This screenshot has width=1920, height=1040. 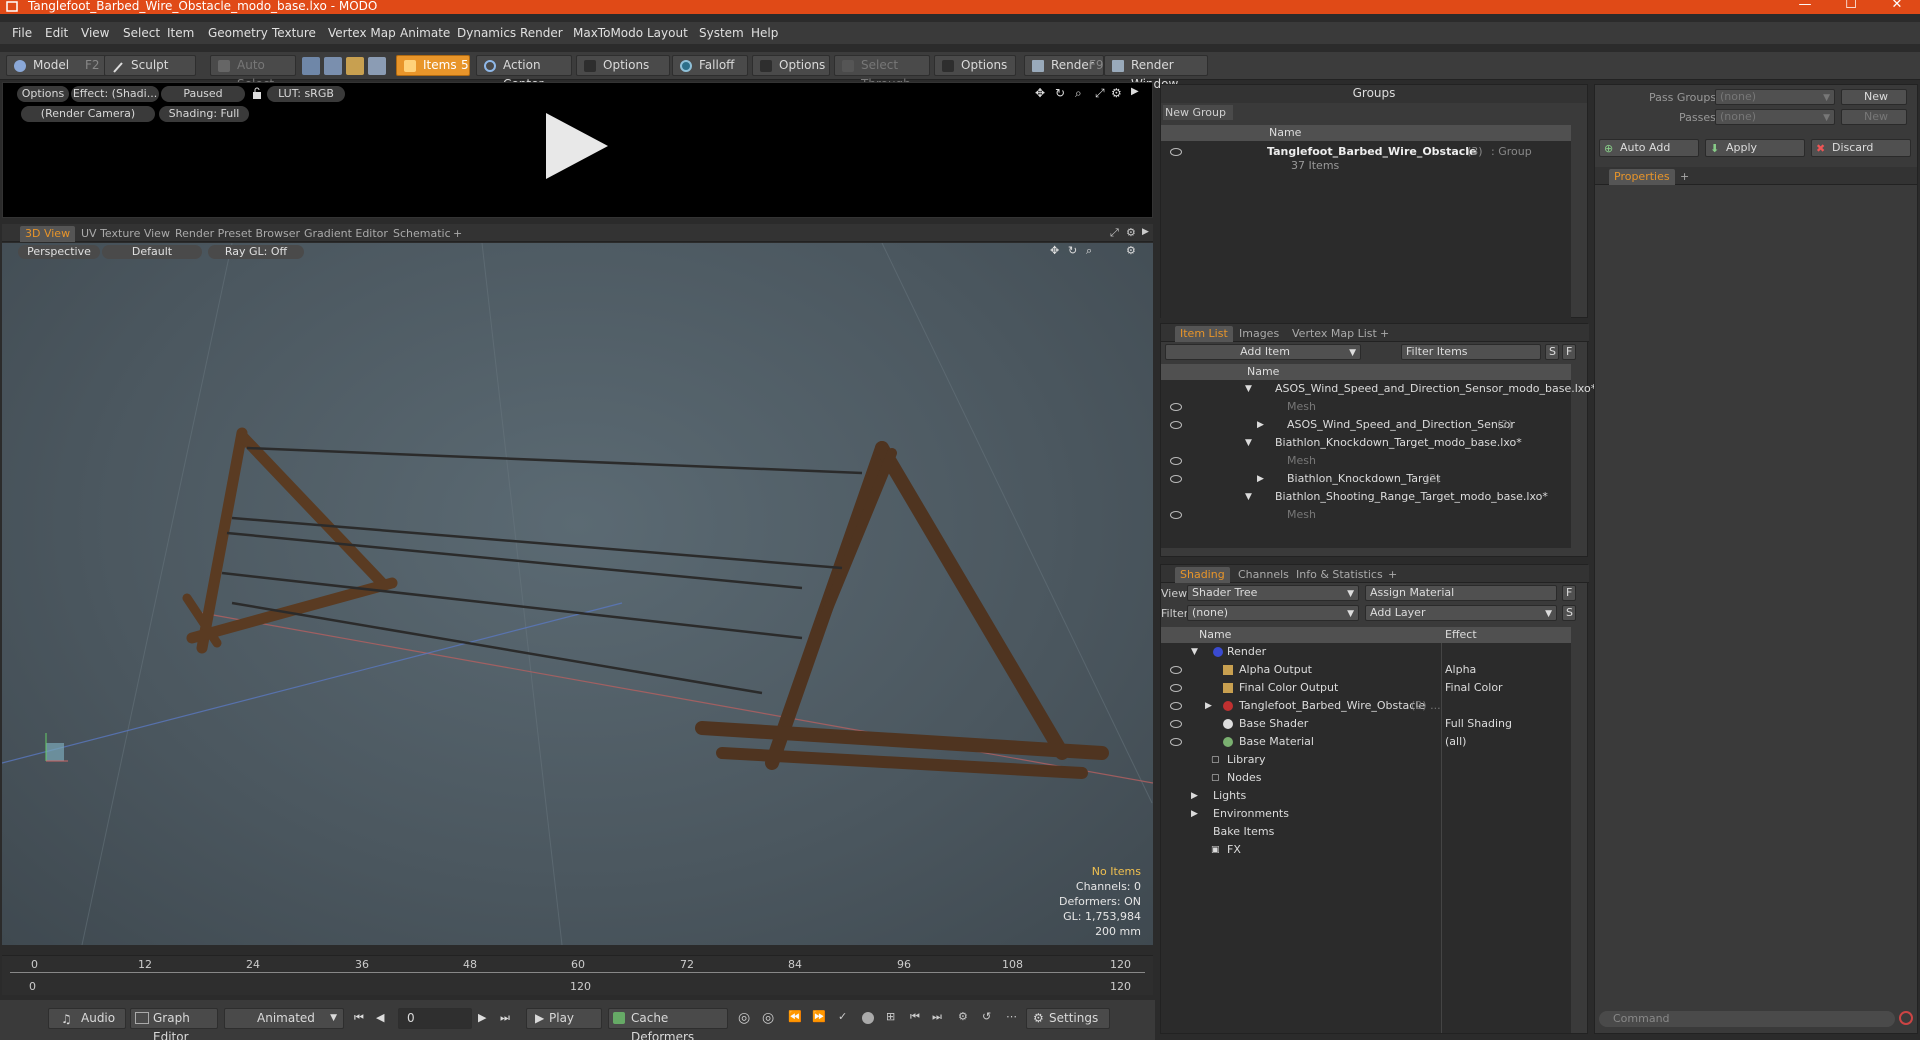 What do you see at coordinates (1874, 97) in the screenshot?
I see `new-pass-group-button: New` at bounding box center [1874, 97].